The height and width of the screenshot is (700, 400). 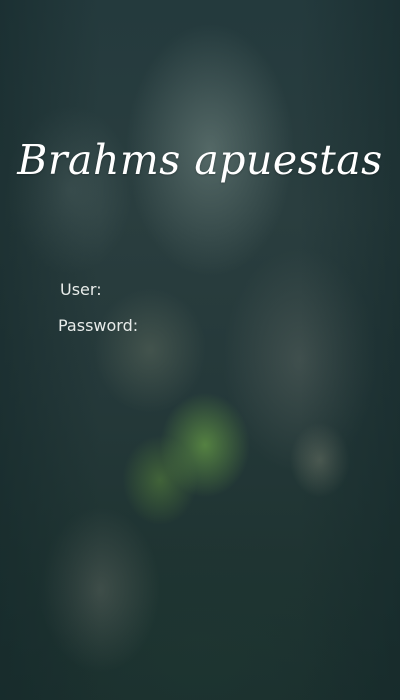 I want to click on user-input, so click(x=237, y=290).